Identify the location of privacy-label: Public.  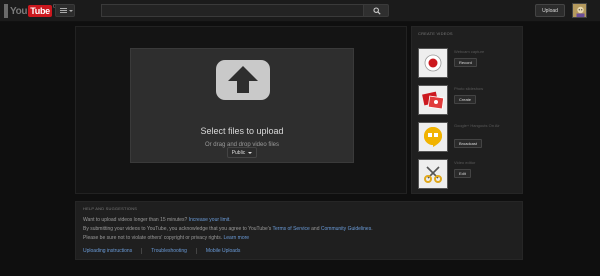
(238, 152).